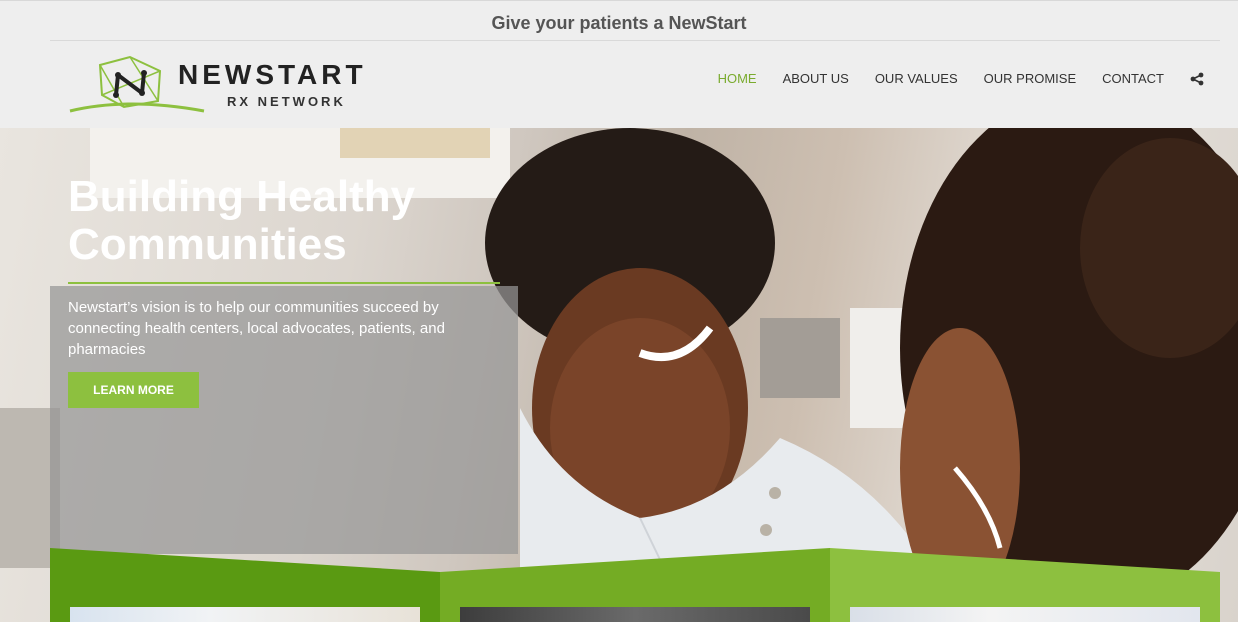 Image resolution: width=1238 pixels, height=622 pixels. What do you see at coordinates (1197, 79) in the screenshot?
I see `share-icon` at bounding box center [1197, 79].